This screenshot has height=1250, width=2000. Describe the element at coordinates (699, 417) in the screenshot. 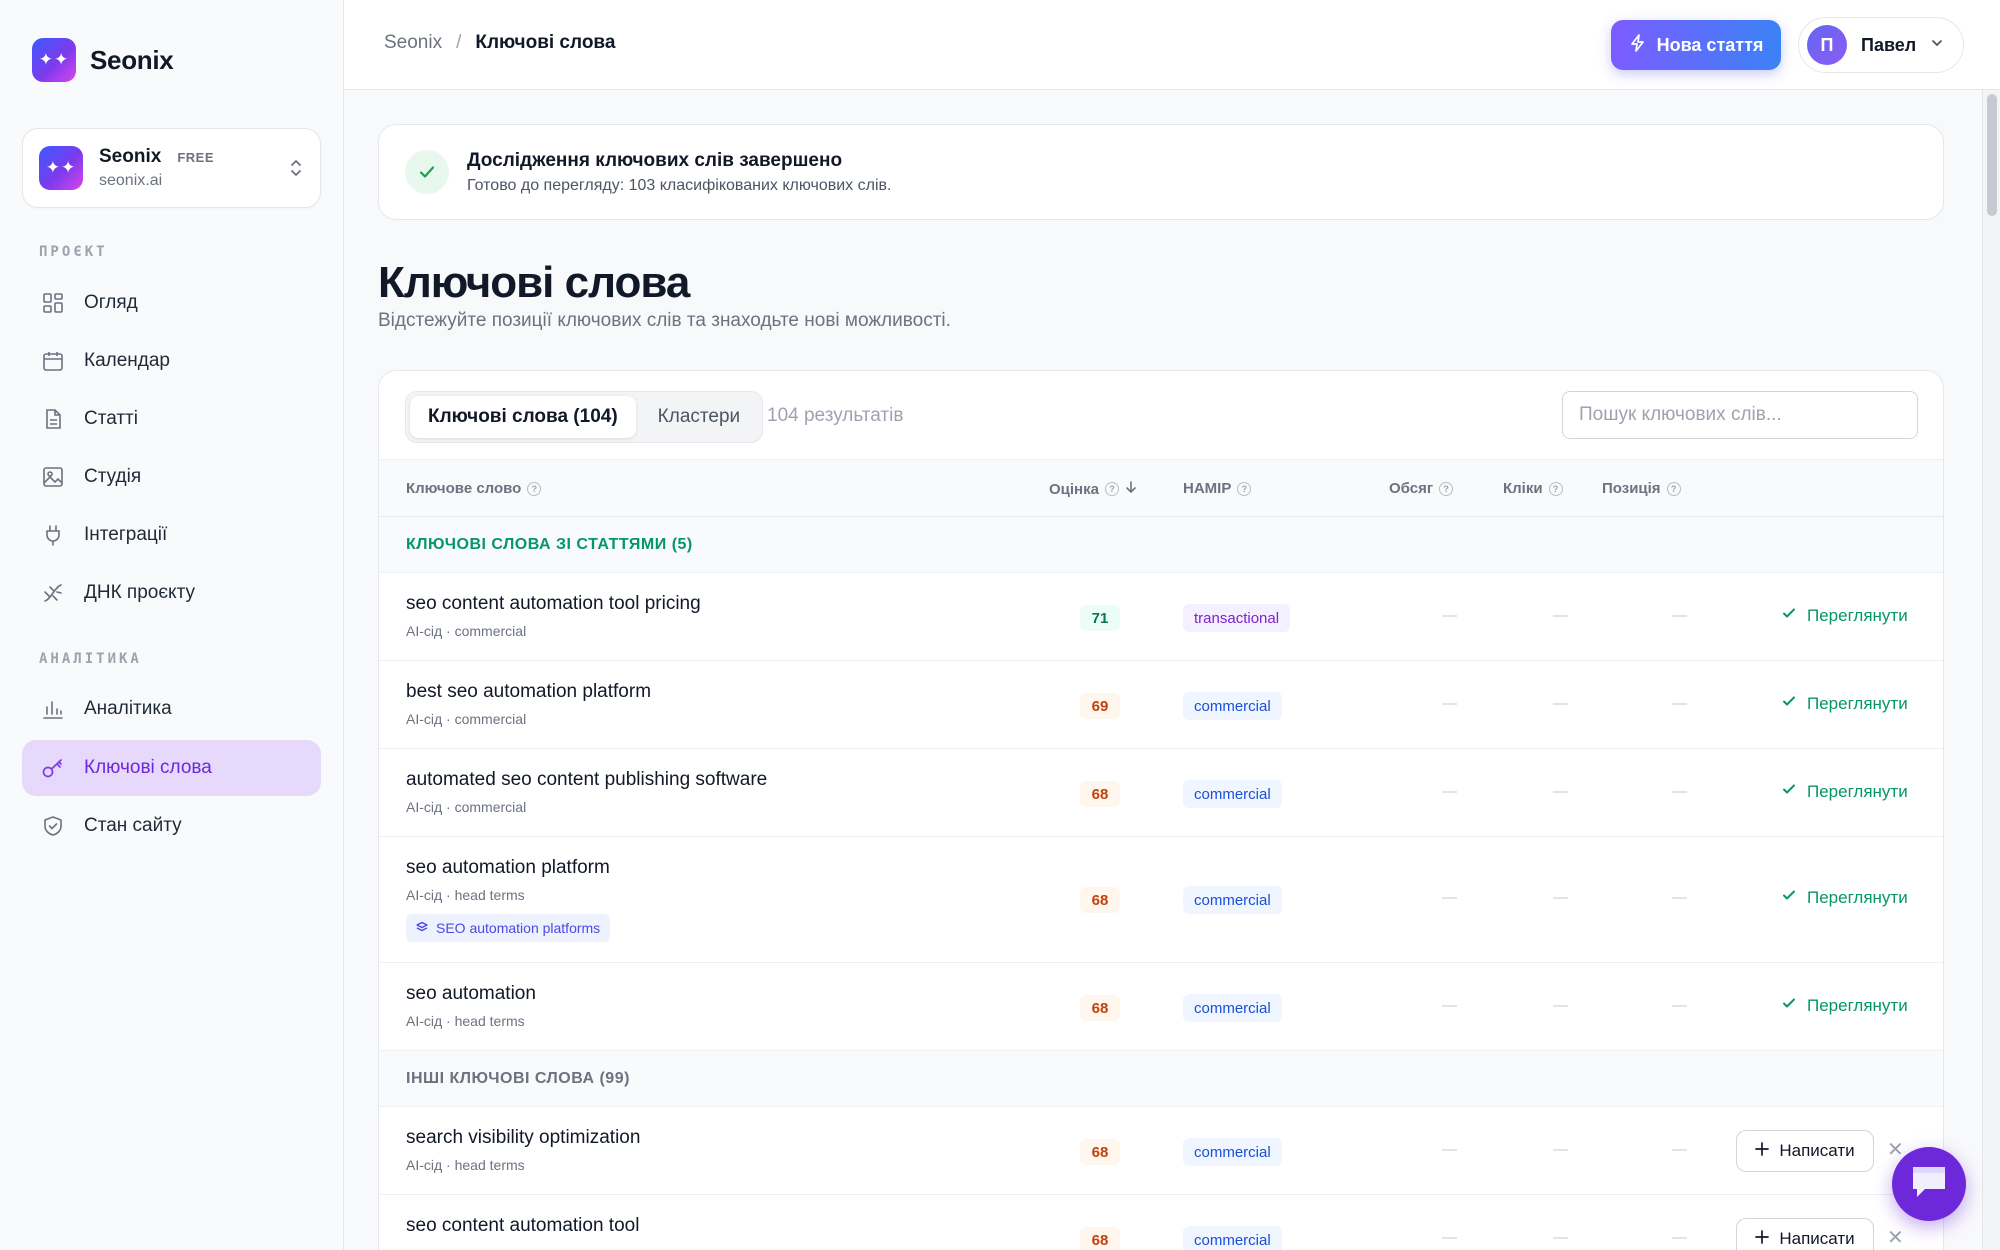

I see `tab-clusters: Кластери` at that location.